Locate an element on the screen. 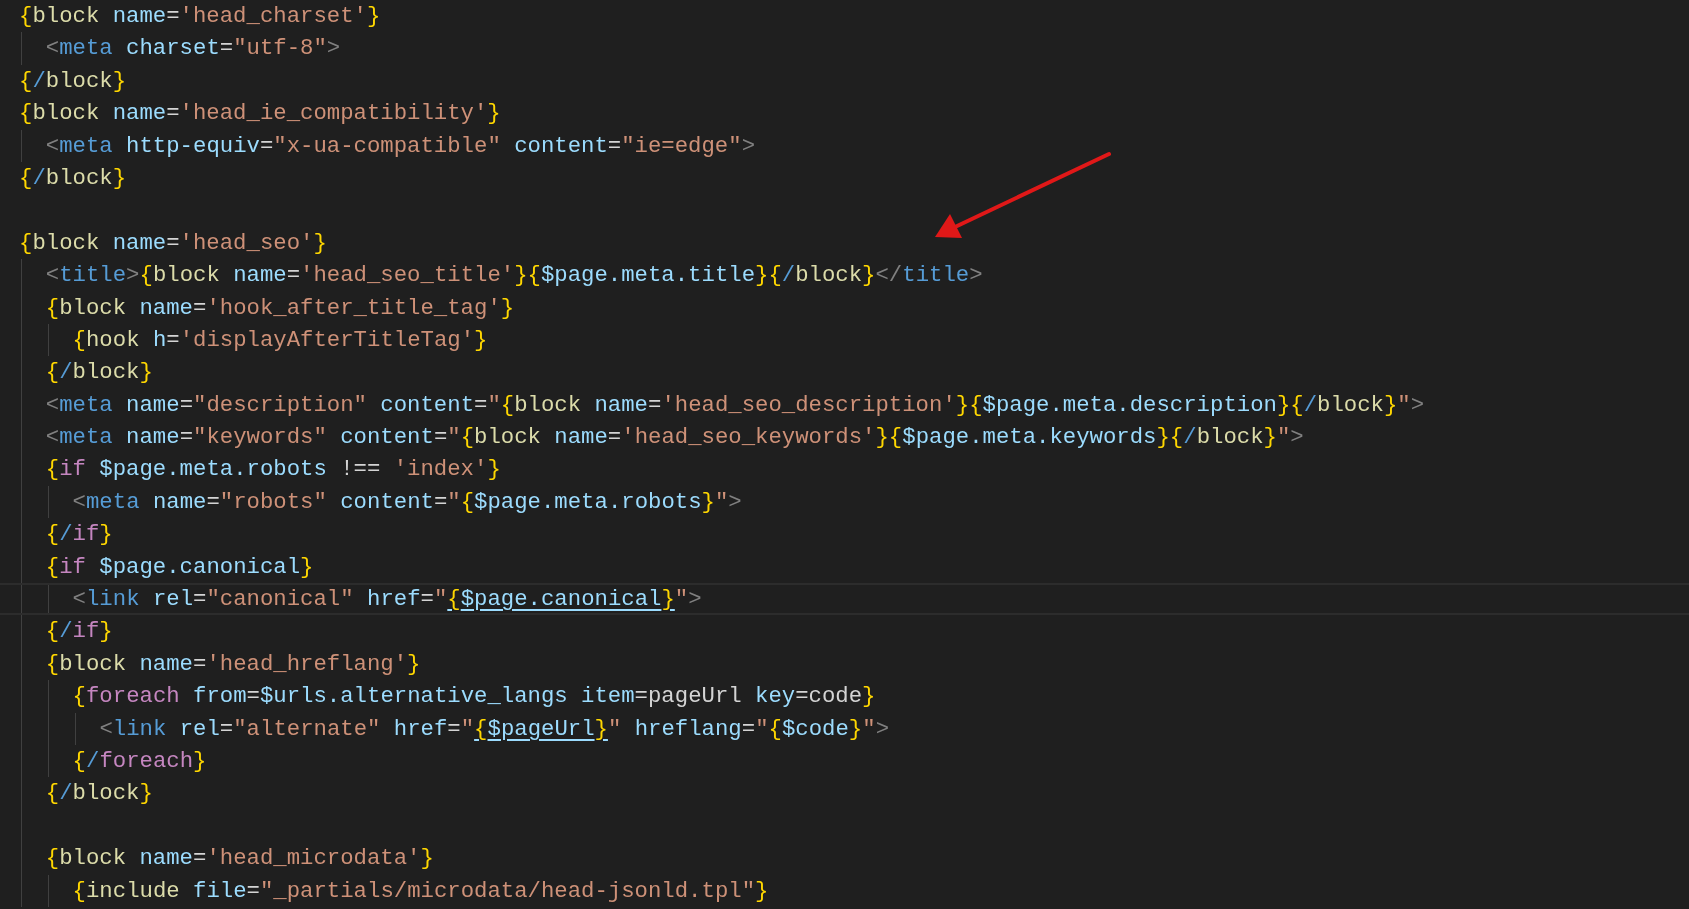 This screenshot has width=1689, height=909. code-line: <link rel="alternate" href="{$pageUrl}" hreflang="{$code}"> is located at coordinates (494, 729).